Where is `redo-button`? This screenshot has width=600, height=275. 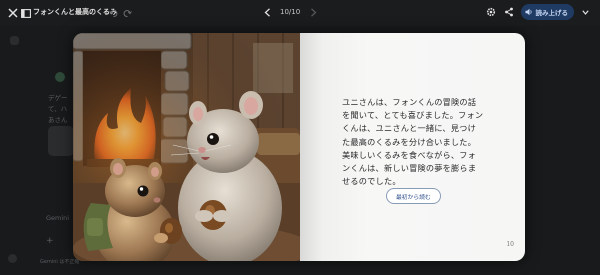
redo-button is located at coordinates (127, 13).